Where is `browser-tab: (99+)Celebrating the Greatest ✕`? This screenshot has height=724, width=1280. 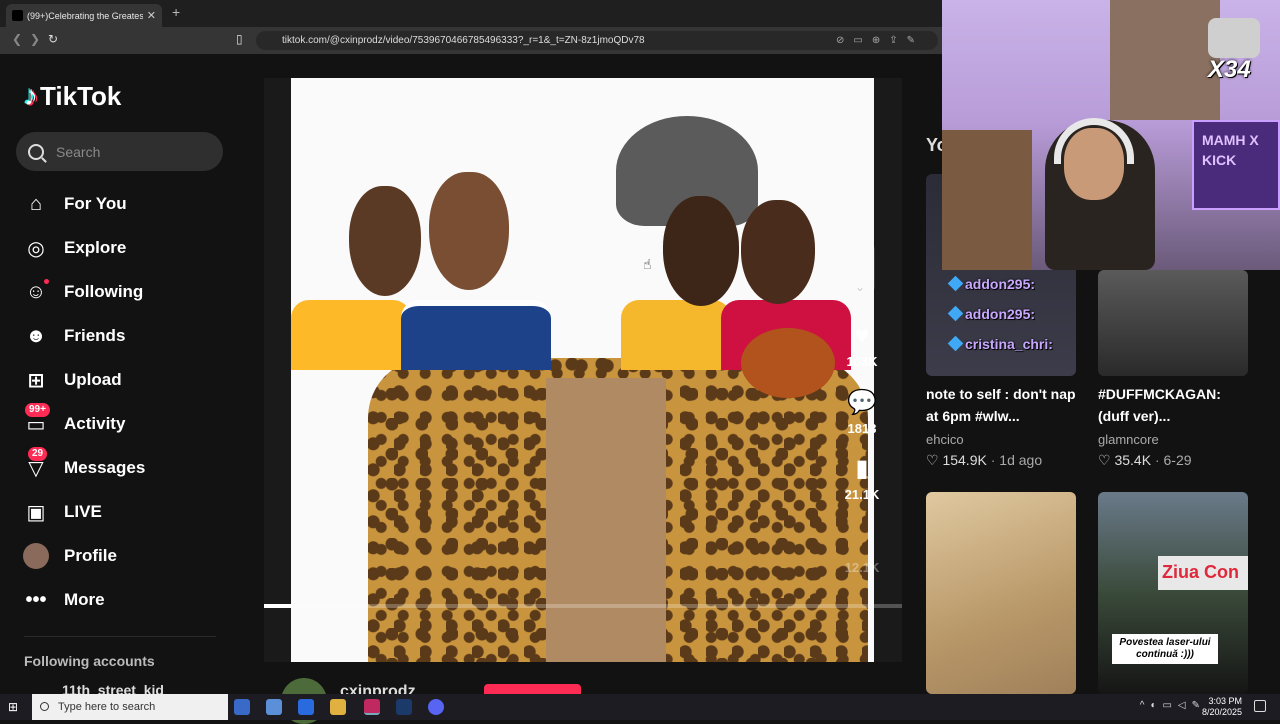 browser-tab: (99+)Celebrating the Greatest ✕ is located at coordinates (84, 15).